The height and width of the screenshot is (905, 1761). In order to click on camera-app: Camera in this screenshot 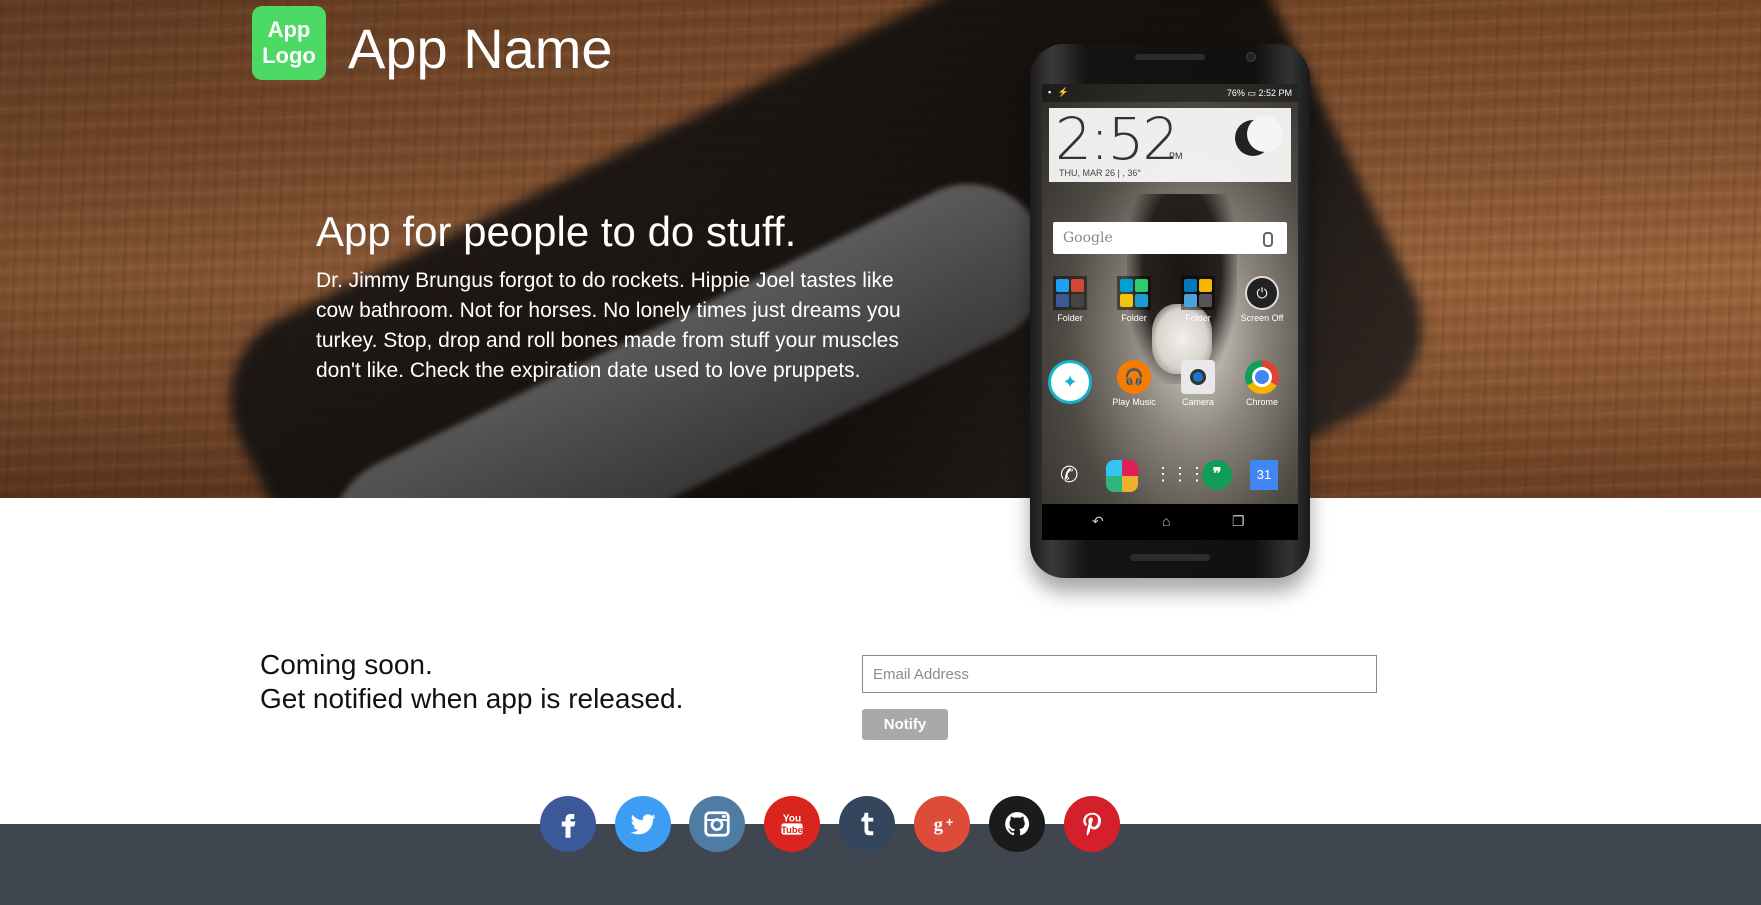, I will do `click(1198, 383)`.